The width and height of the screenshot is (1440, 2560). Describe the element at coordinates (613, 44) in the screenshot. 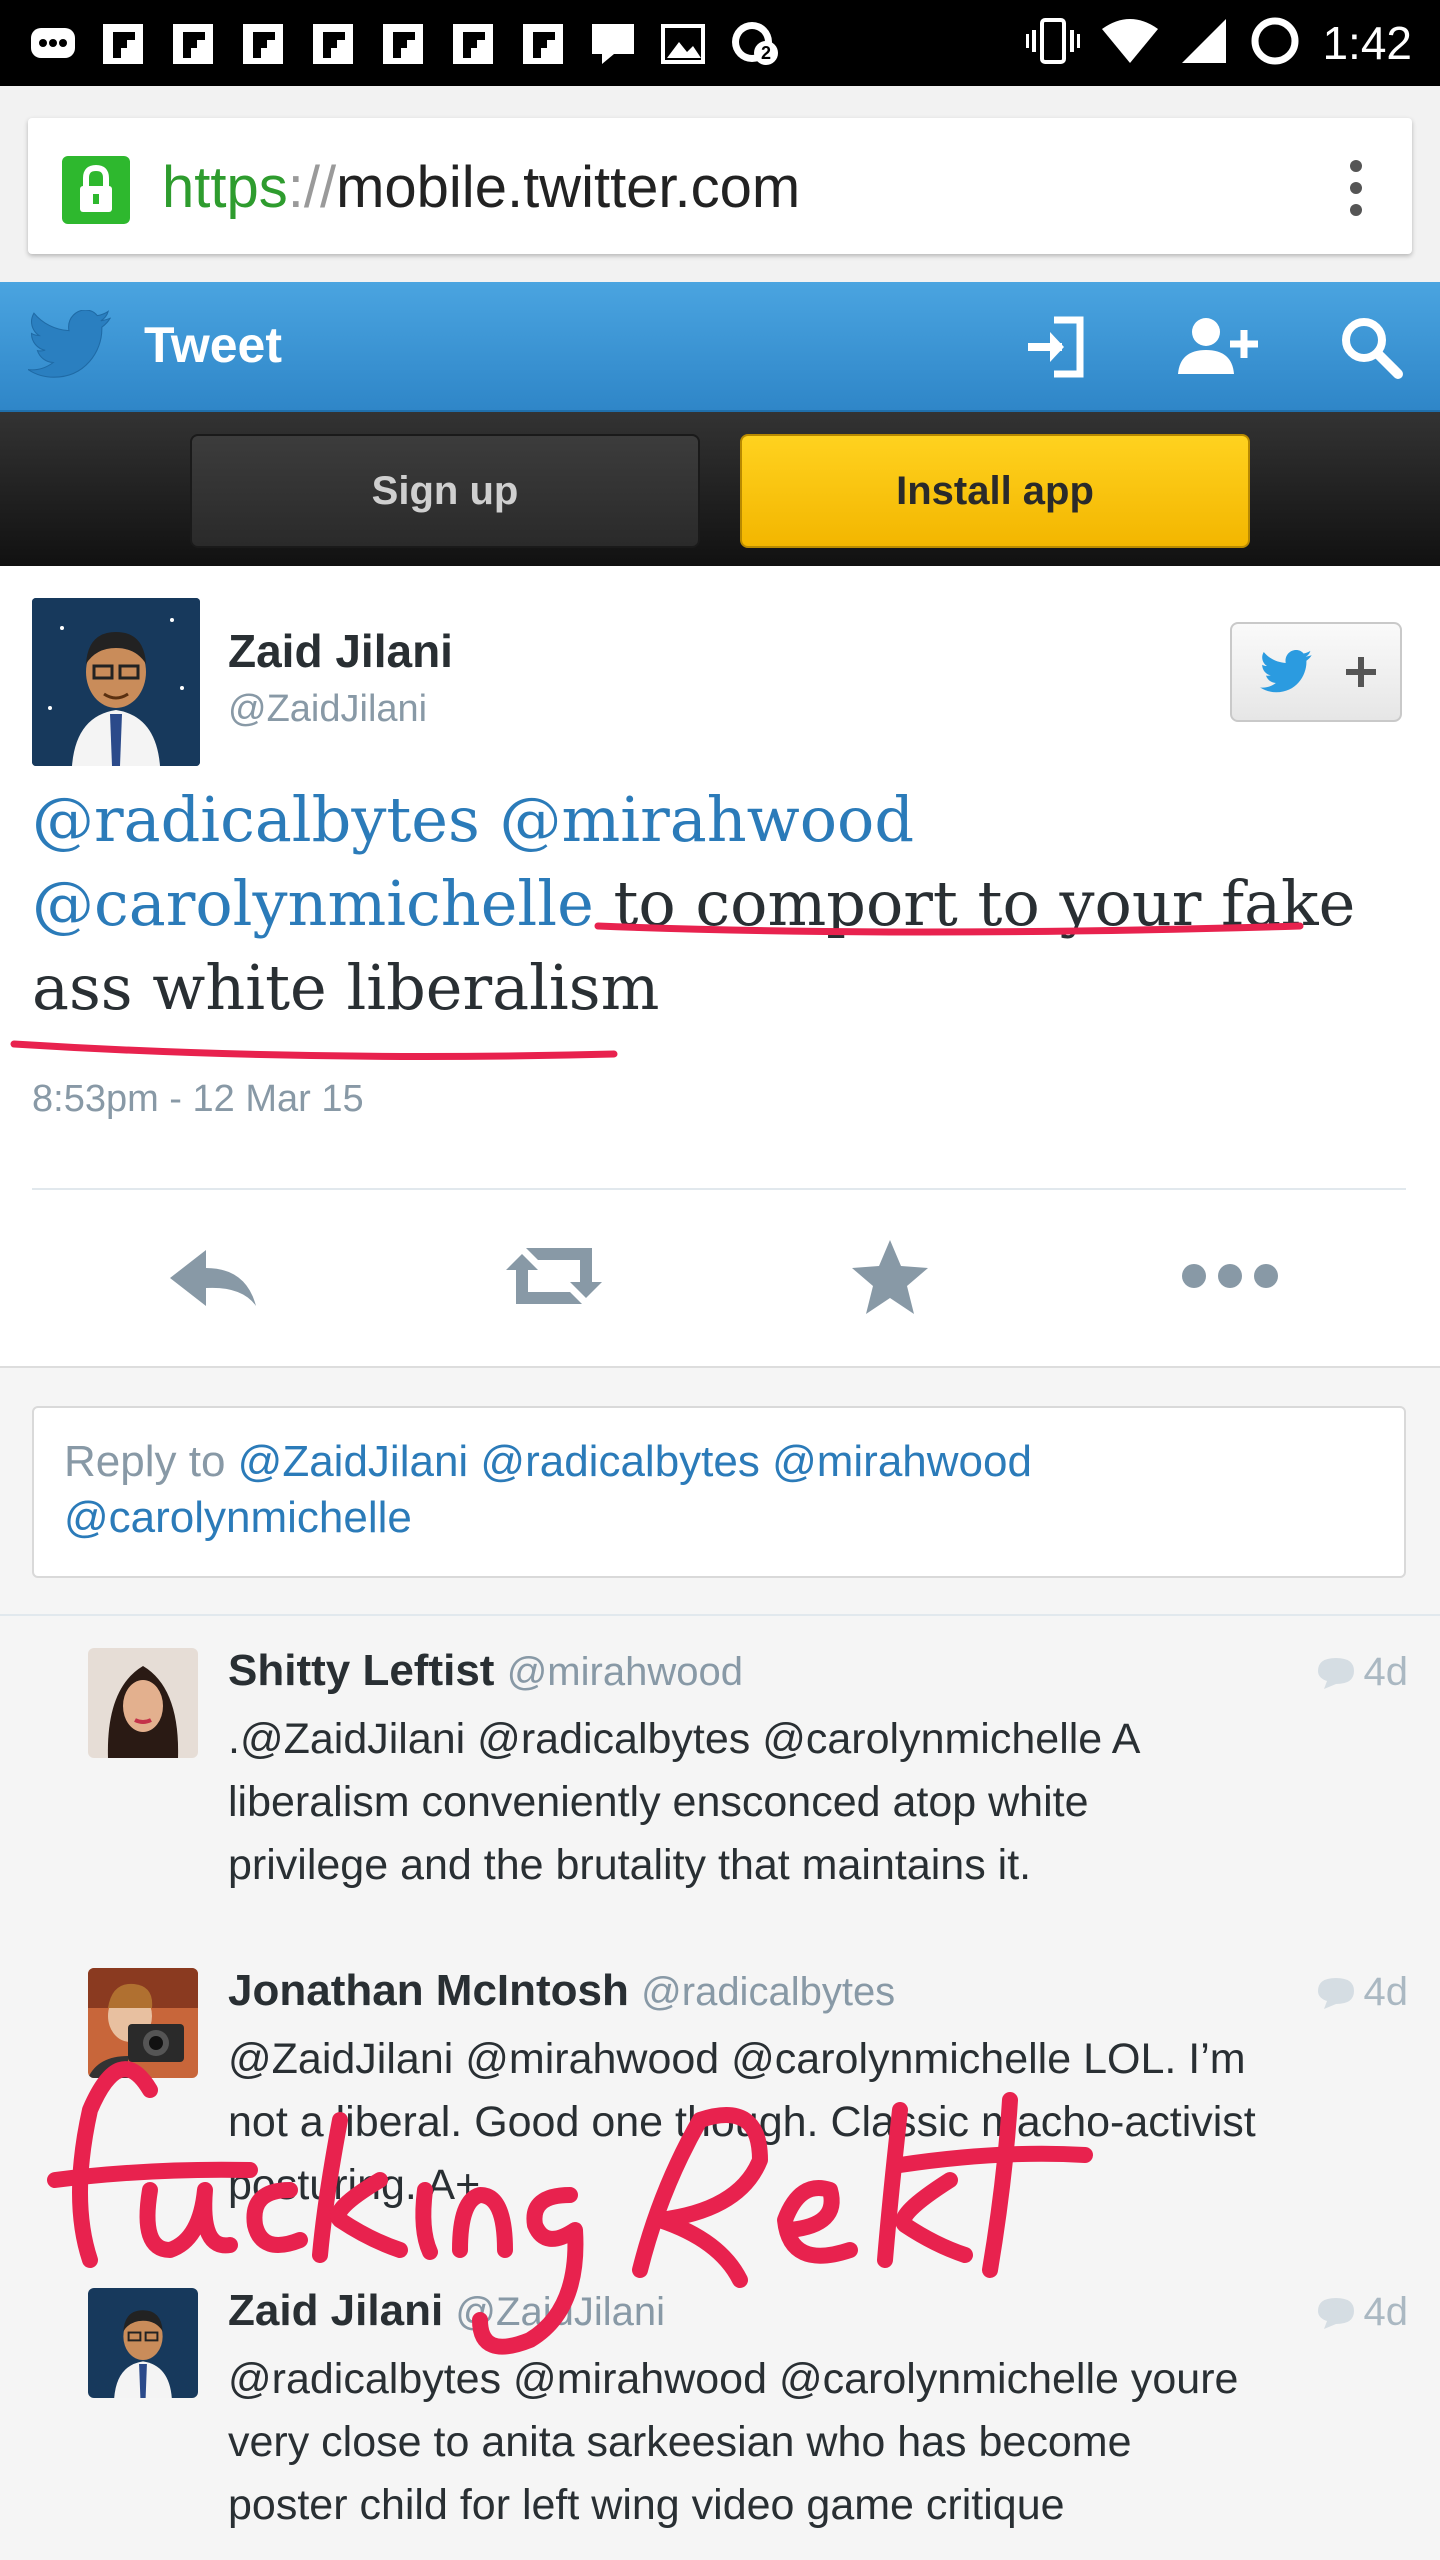

I see `message-icon` at that location.